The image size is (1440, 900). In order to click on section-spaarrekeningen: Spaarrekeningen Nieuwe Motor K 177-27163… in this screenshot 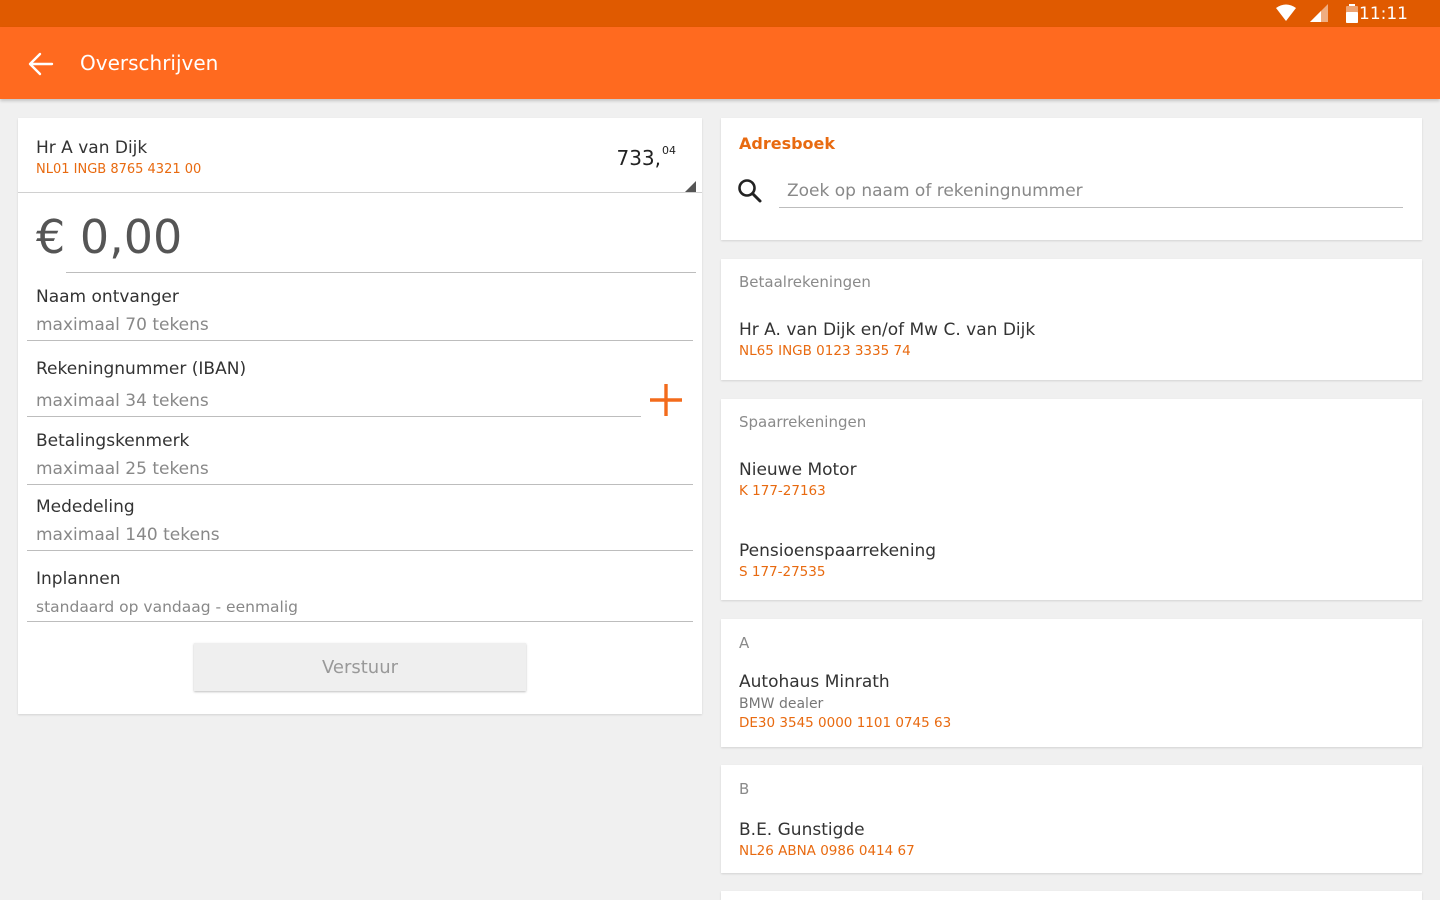, I will do `click(1071, 499)`.